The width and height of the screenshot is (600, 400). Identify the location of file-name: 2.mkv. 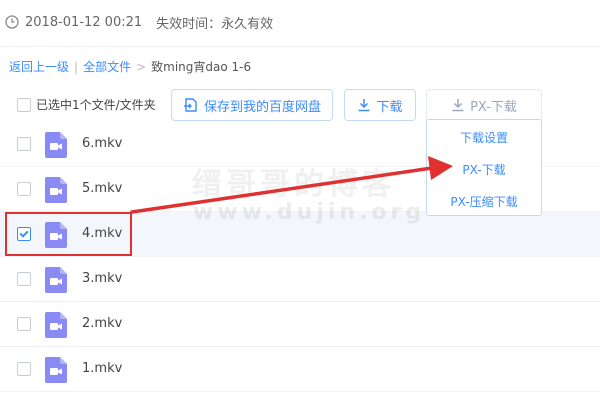
(102, 323).